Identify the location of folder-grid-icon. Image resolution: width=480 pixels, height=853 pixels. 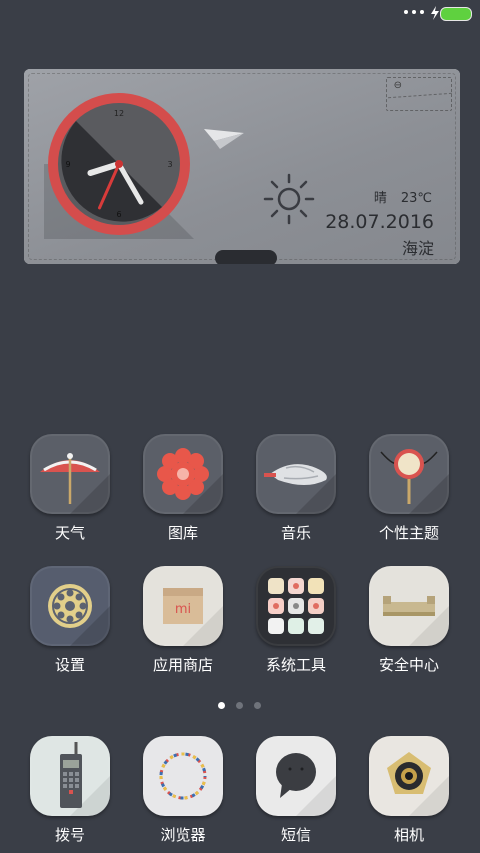
(296, 606).